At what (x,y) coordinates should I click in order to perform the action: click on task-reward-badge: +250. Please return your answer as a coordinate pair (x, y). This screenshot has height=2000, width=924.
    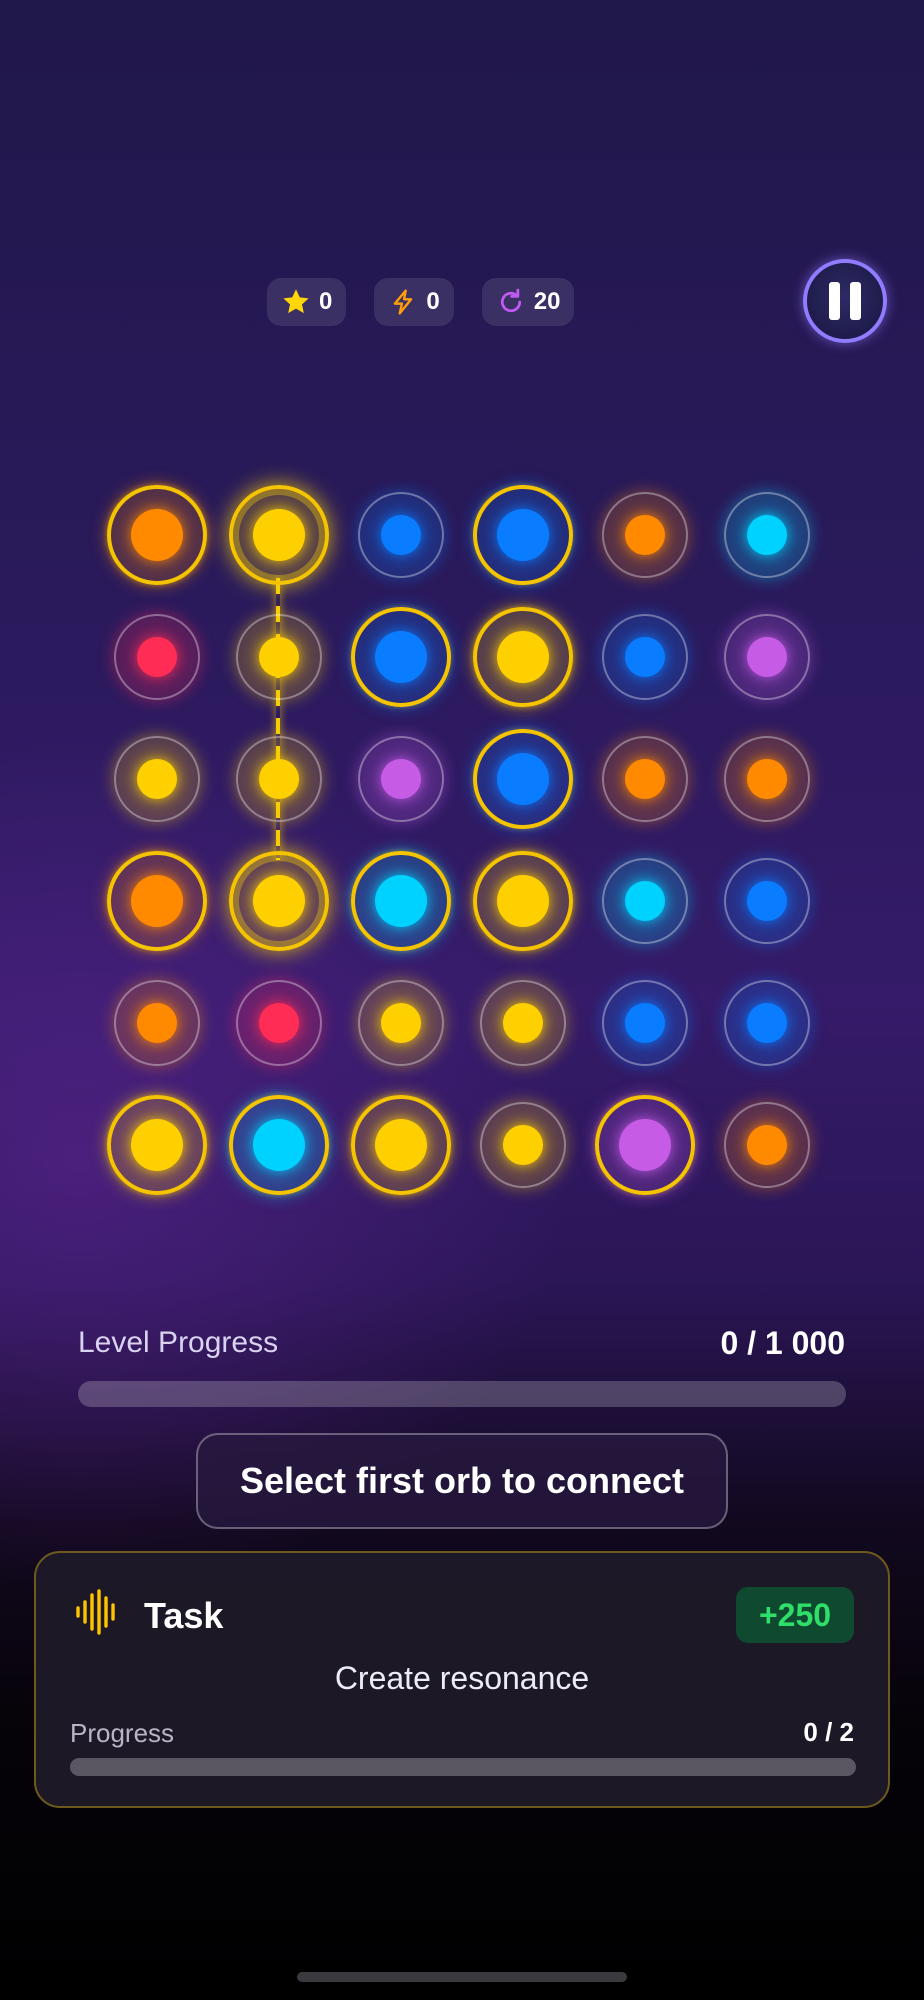
    Looking at the image, I should click on (795, 1615).